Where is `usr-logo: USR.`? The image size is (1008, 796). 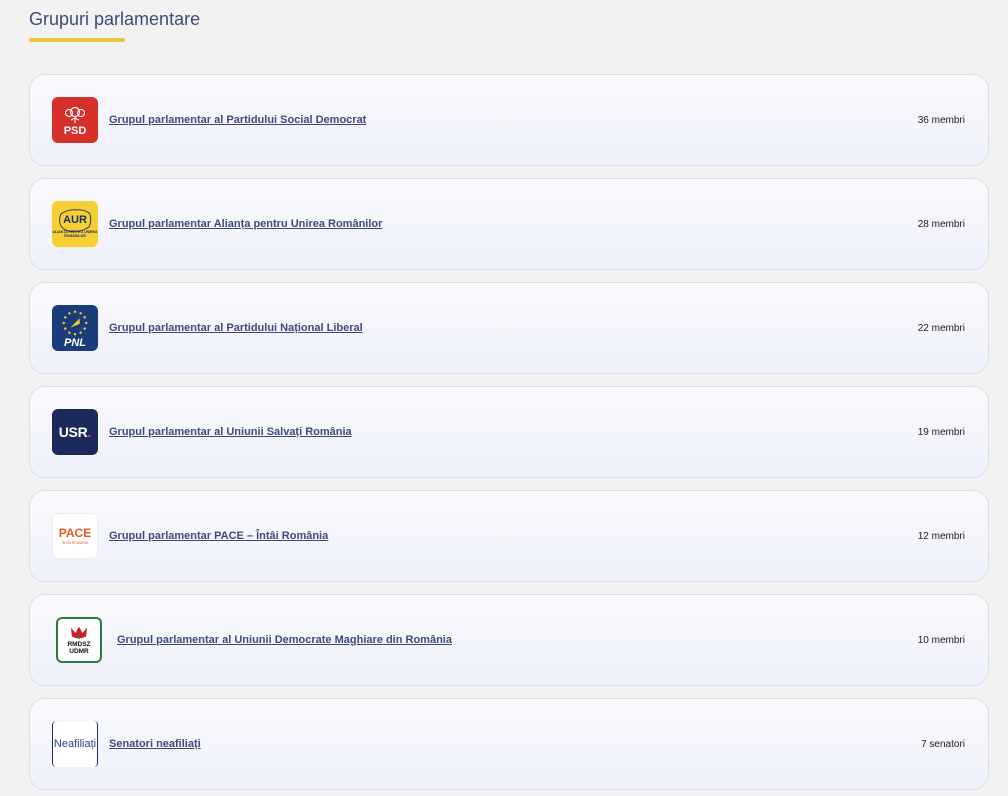
usr-logo: USR. is located at coordinates (75, 432).